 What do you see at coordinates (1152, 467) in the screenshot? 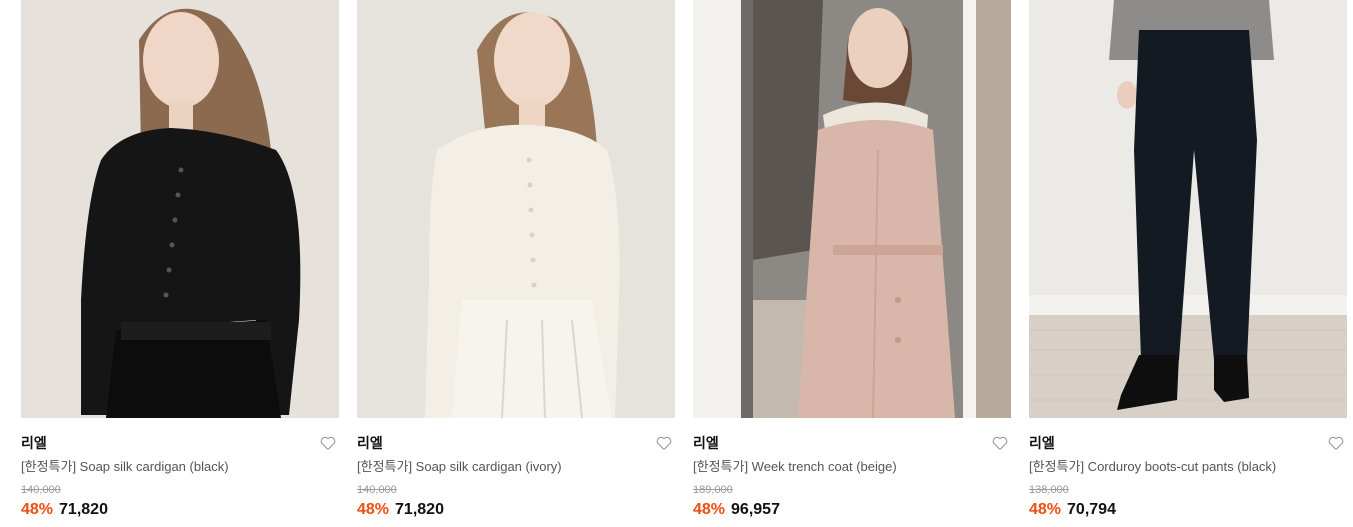
I see `product-name: [한정특가] Corduroy boots-cut pants (black)` at bounding box center [1152, 467].